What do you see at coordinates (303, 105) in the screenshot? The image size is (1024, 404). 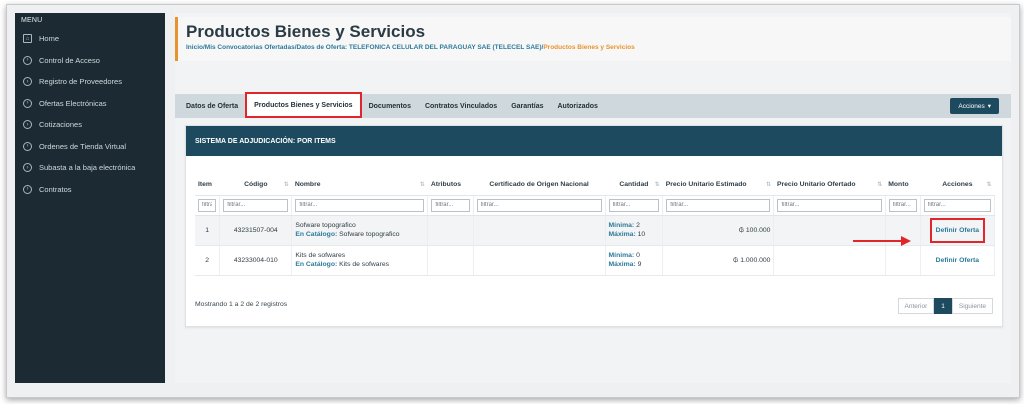 I see `tab-productos-bienes-servicios: Productos Bienes y Servicios` at bounding box center [303, 105].